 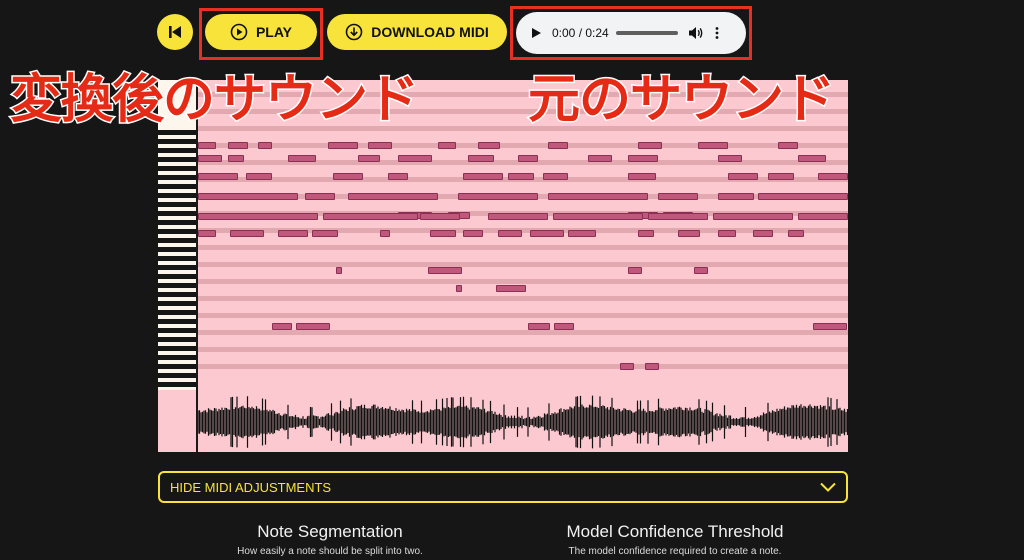 What do you see at coordinates (175, 32) in the screenshot?
I see `rewind-button` at bounding box center [175, 32].